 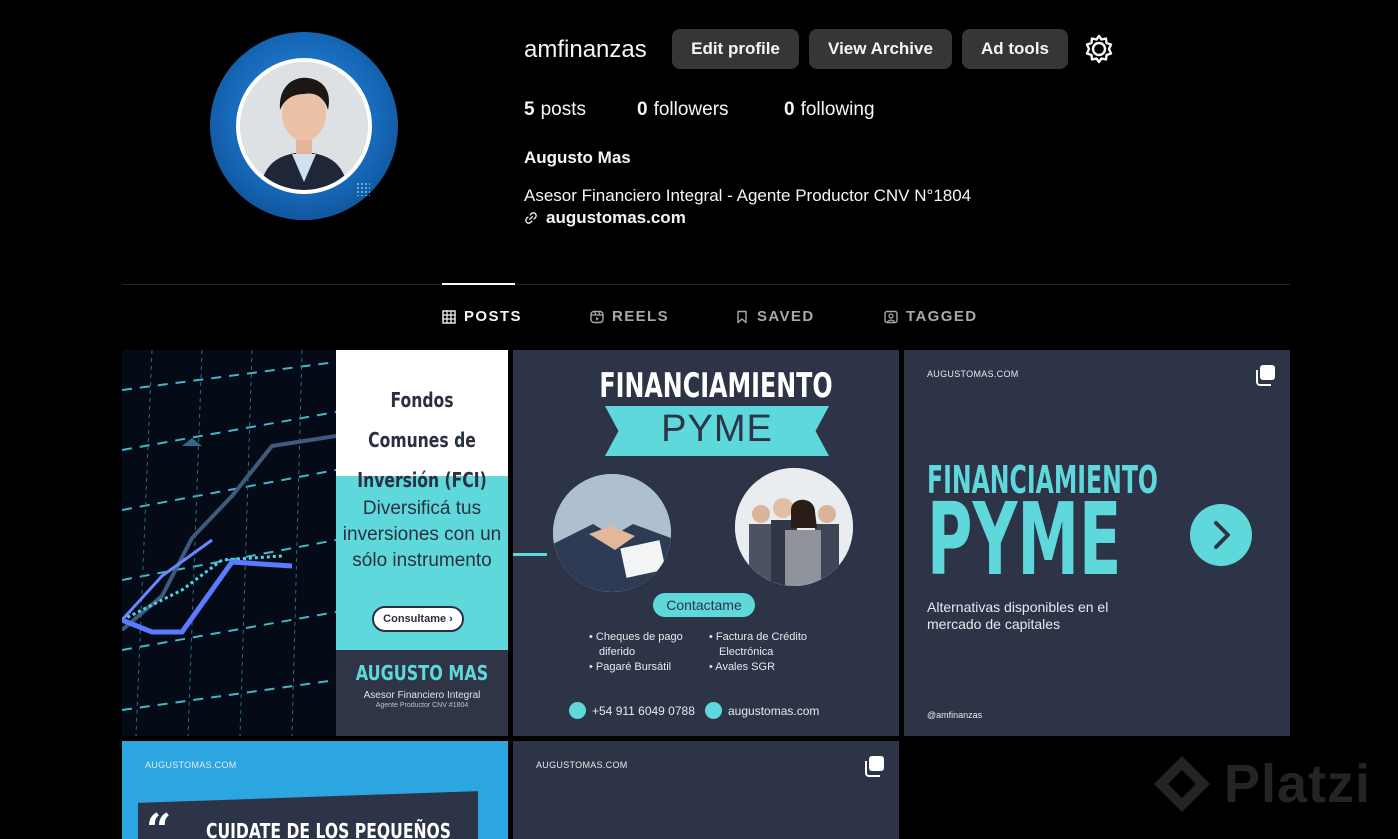 What do you see at coordinates (641, 316) in the screenshot?
I see `tab-reels-label: REELS` at bounding box center [641, 316].